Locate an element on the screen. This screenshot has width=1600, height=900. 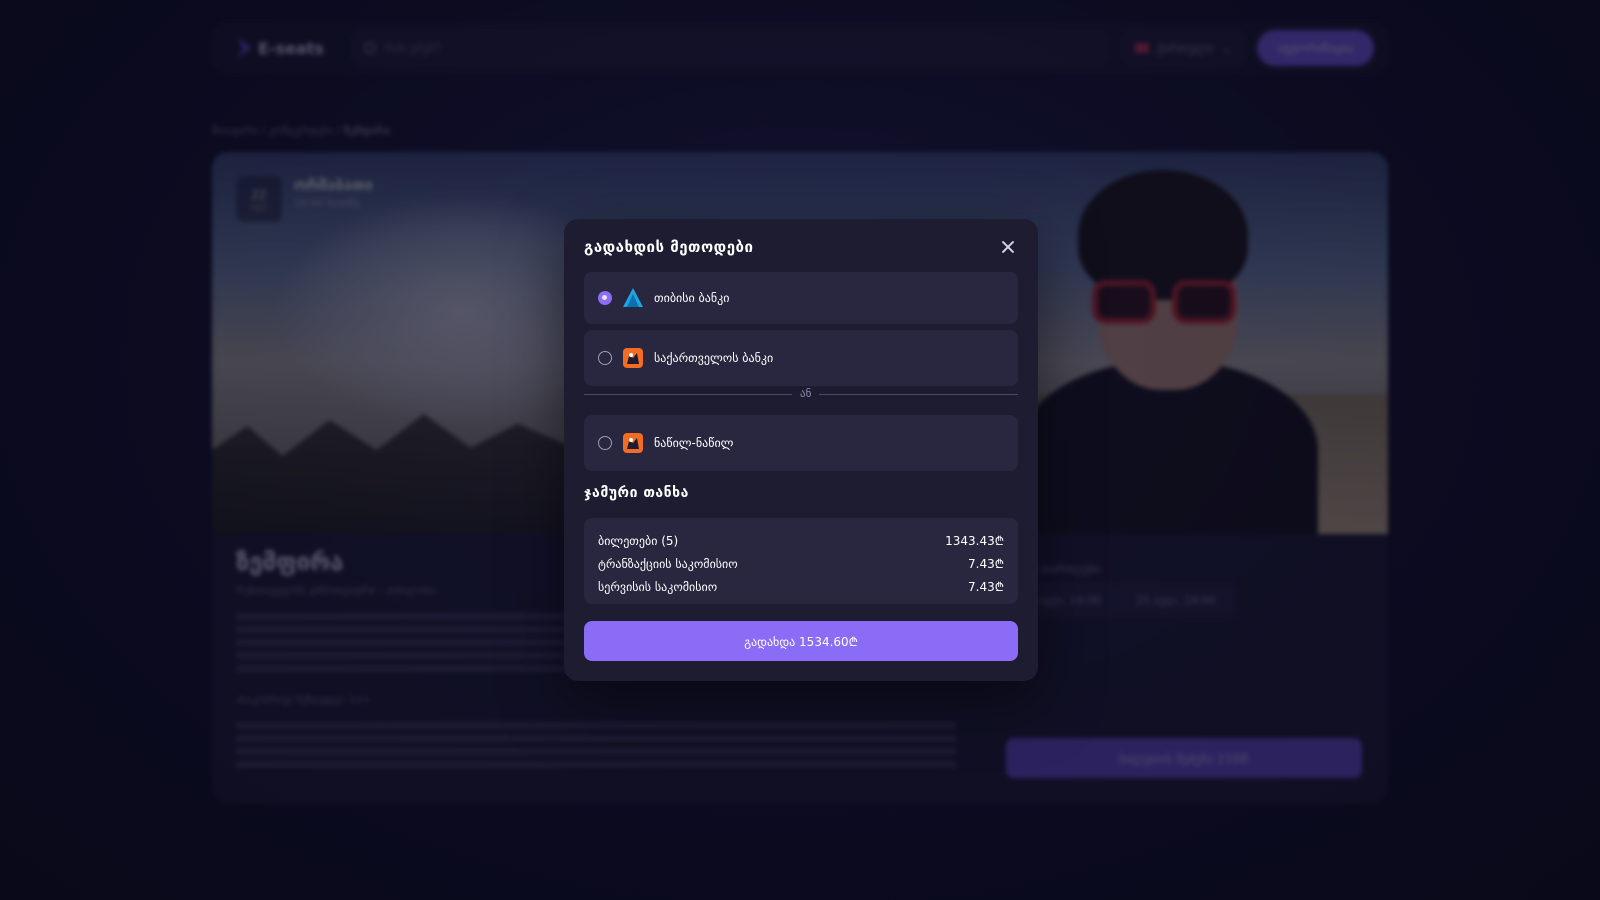
tbc-bank-icon is located at coordinates (633, 297).